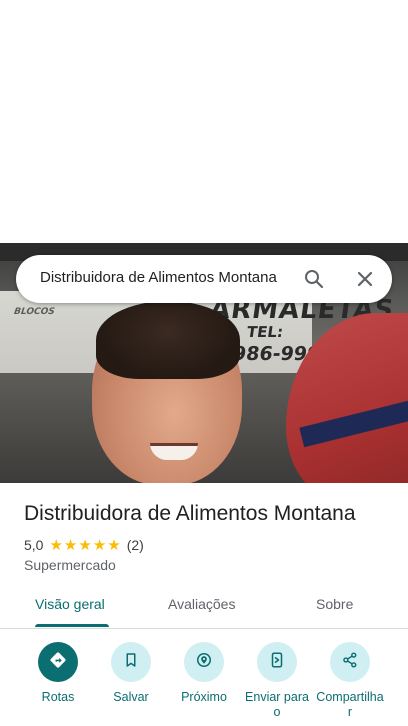 The height and width of the screenshot is (726, 408). I want to click on photo-boy-hair, so click(168, 340).